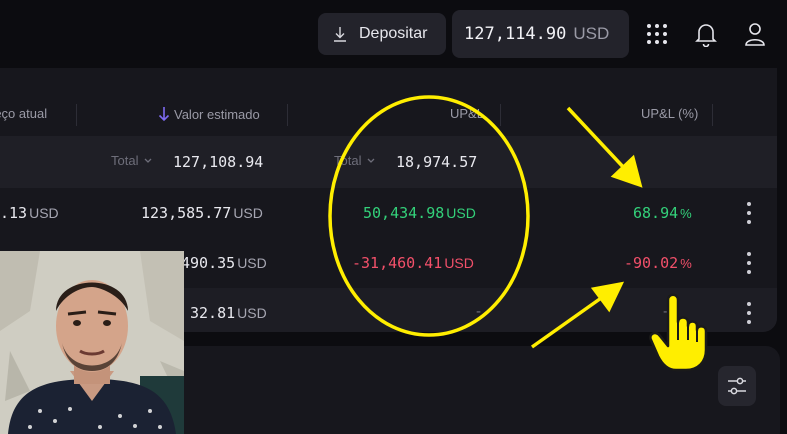 Image resolution: width=787 pixels, height=434 pixels. I want to click on balance-value: 127,114.90, so click(515, 34).